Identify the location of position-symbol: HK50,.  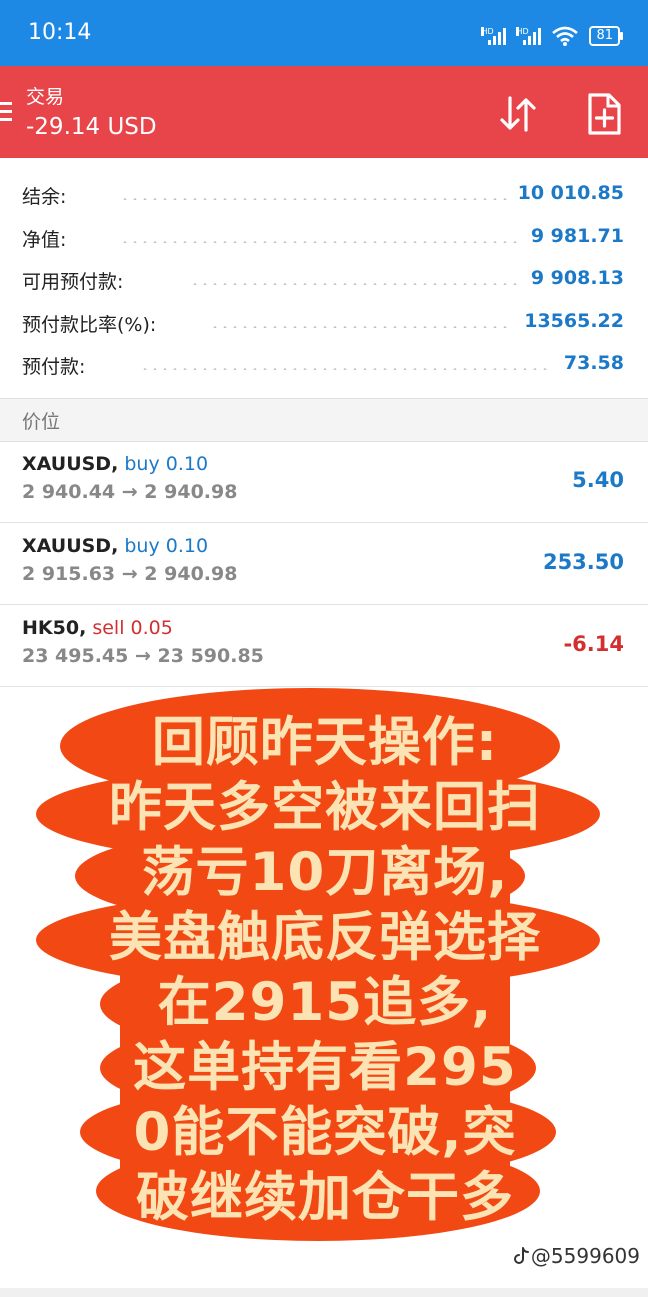
(54, 628).